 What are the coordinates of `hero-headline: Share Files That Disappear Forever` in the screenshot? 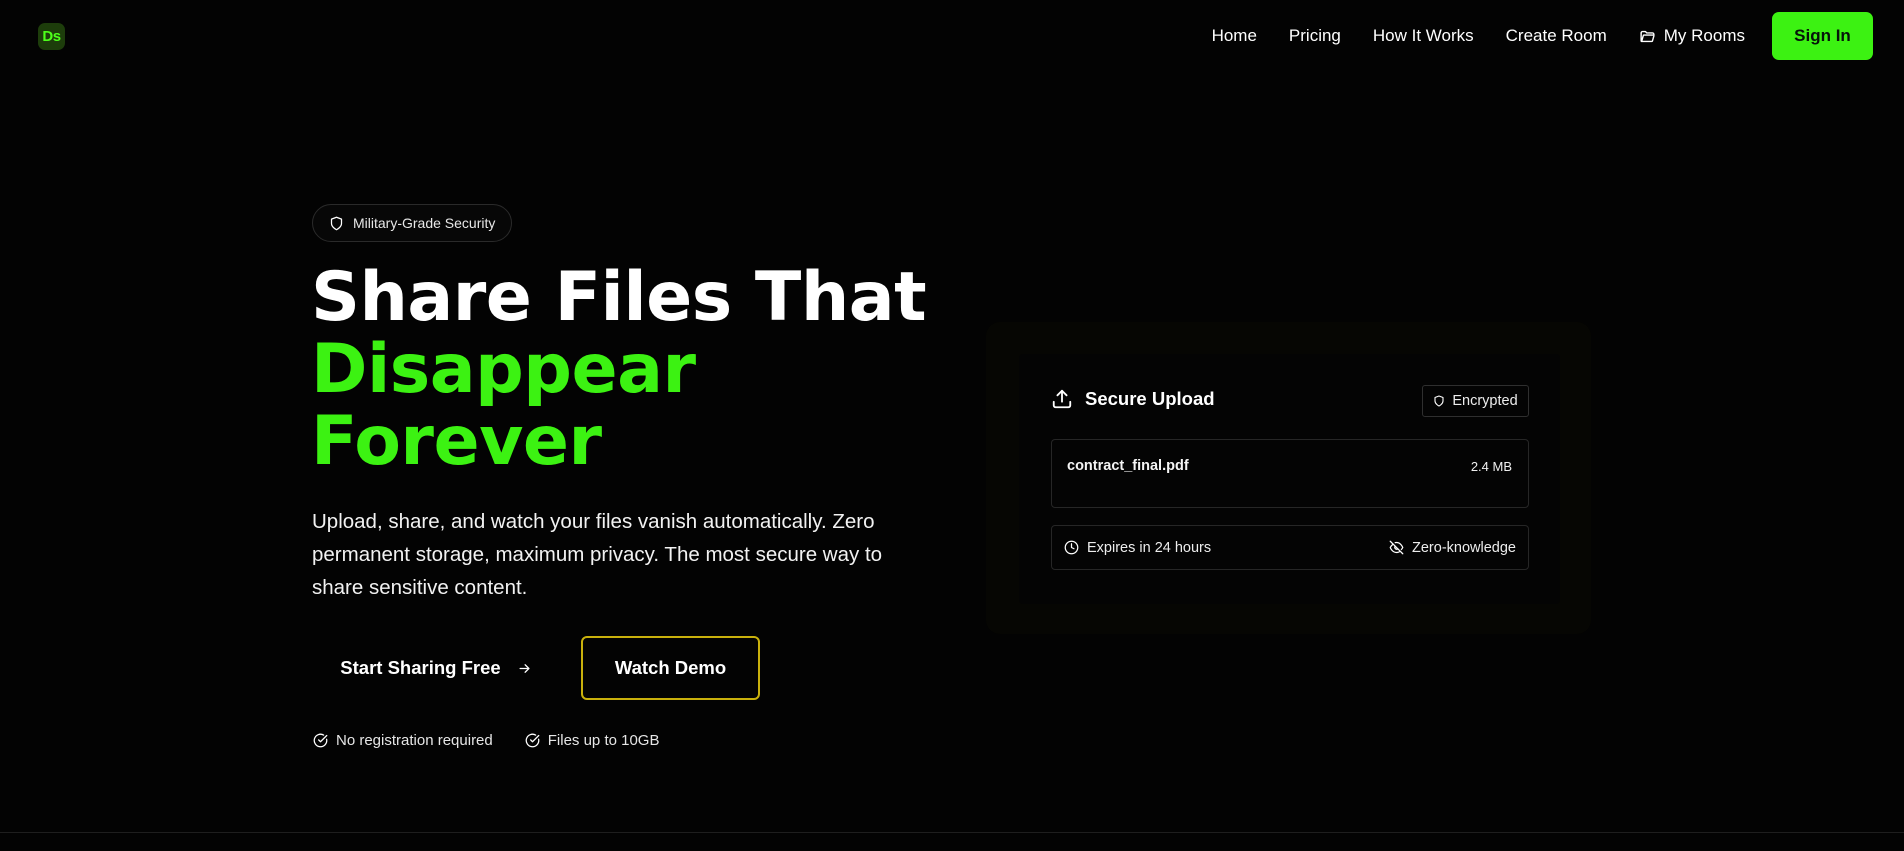 It's located at (619, 369).